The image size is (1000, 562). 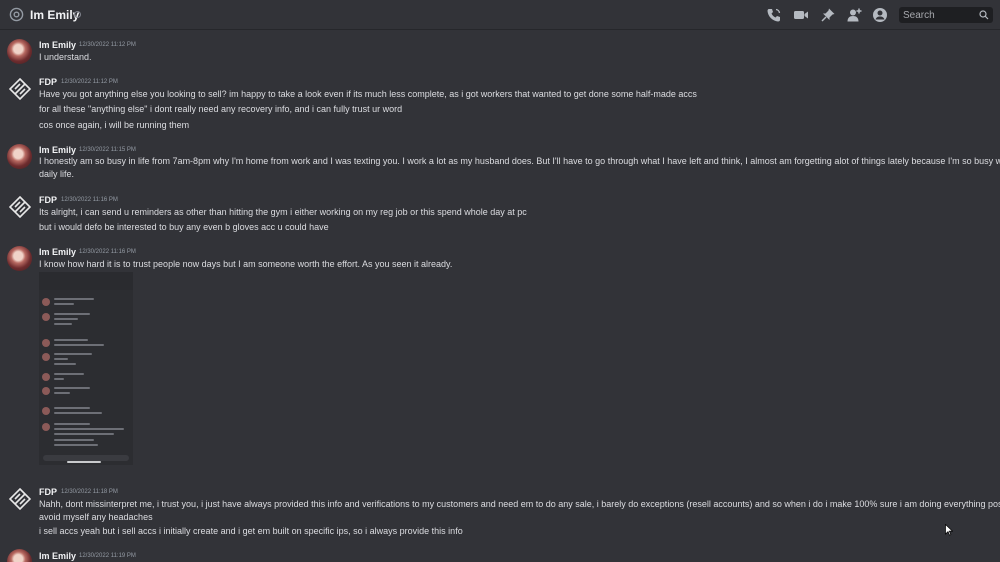 What do you see at coordinates (880, 15) in the screenshot?
I see `user-profile-icon` at bounding box center [880, 15].